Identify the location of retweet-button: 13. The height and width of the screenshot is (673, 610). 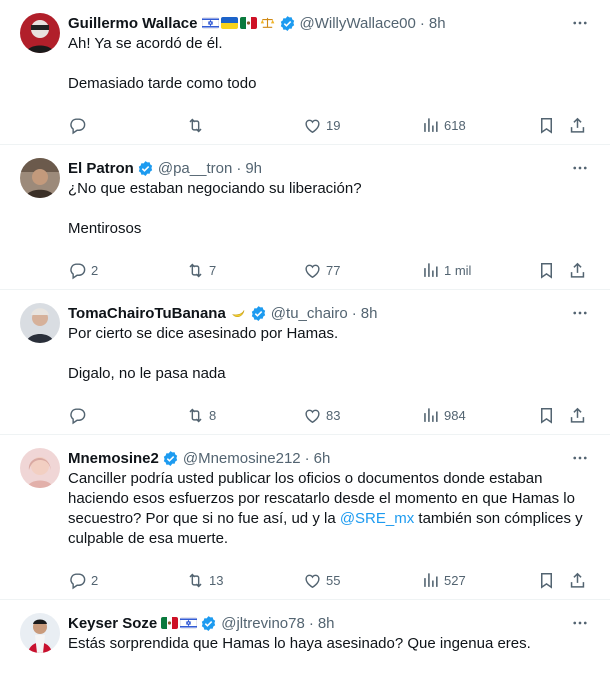
(204, 580).